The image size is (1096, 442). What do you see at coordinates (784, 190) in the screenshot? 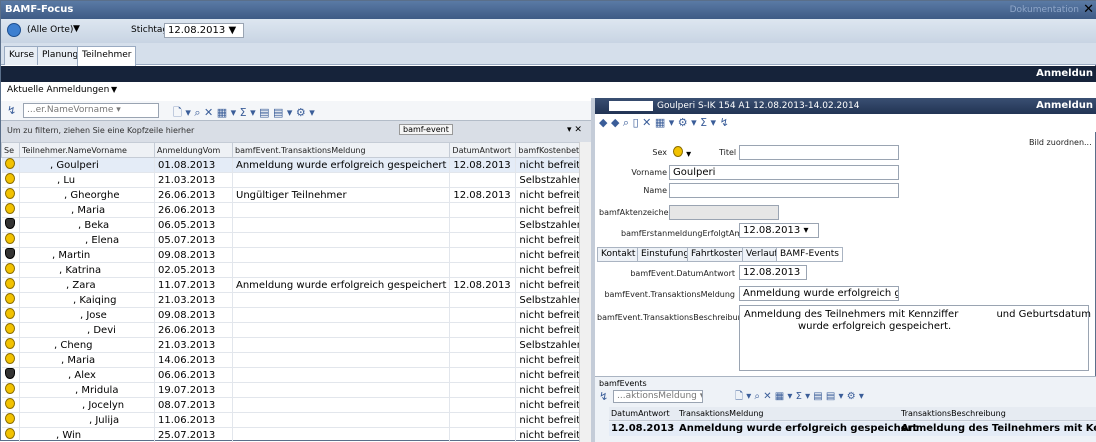
I see `name-input` at bounding box center [784, 190].